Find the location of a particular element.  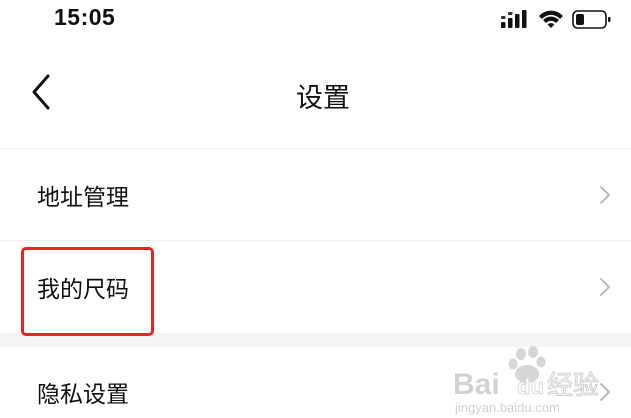

status-icons is located at coordinates (557, 20).